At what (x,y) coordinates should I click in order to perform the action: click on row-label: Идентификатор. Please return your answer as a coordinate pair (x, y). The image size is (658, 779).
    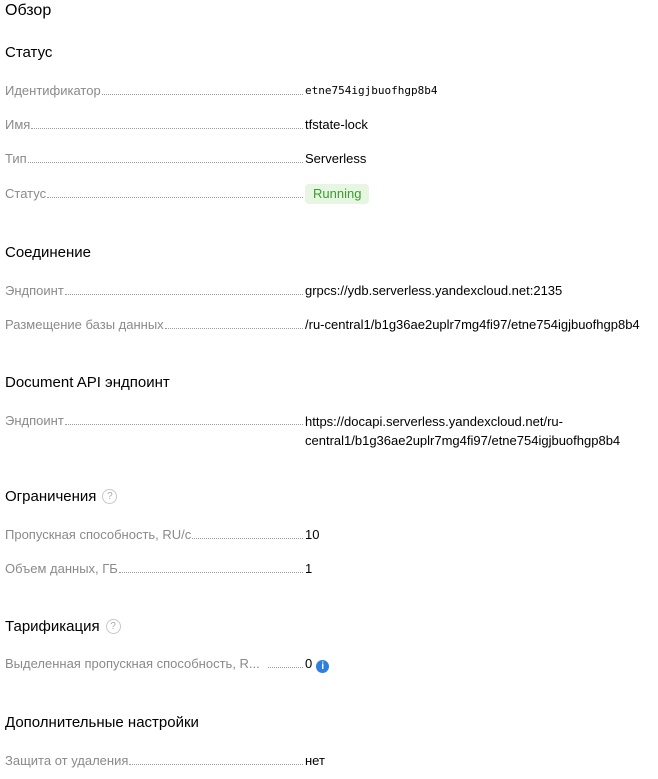
    Looking at the image, I should click on (53, 90).